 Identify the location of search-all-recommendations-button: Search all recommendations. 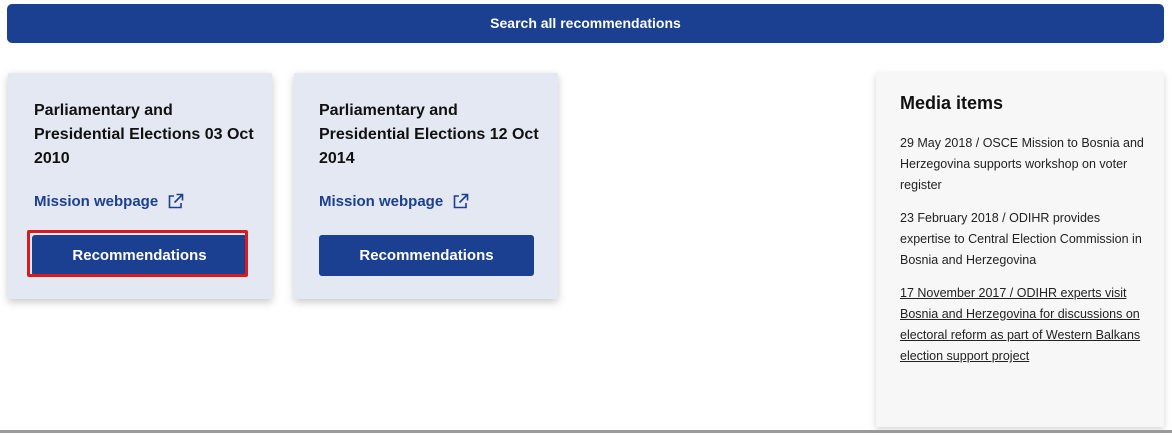
(585, 23).